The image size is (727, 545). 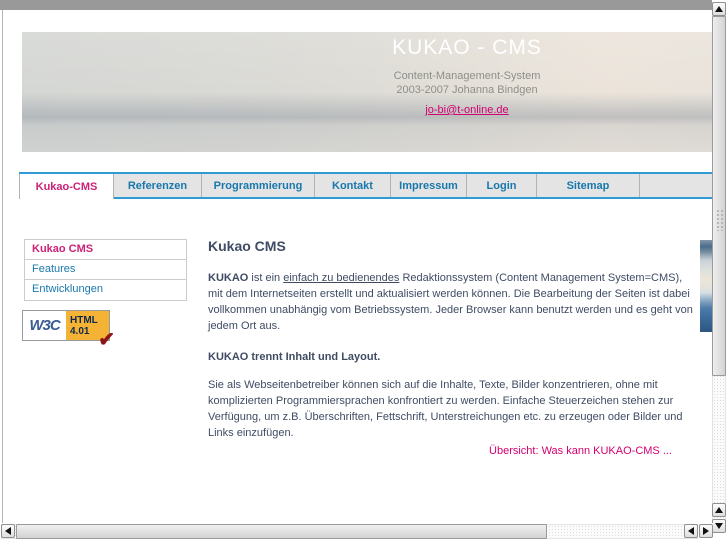 What do you see at coordinates (158, 185) in the screenshot?
I see `tab-referenzen: Referenzen` at bounding box center [158, 185].